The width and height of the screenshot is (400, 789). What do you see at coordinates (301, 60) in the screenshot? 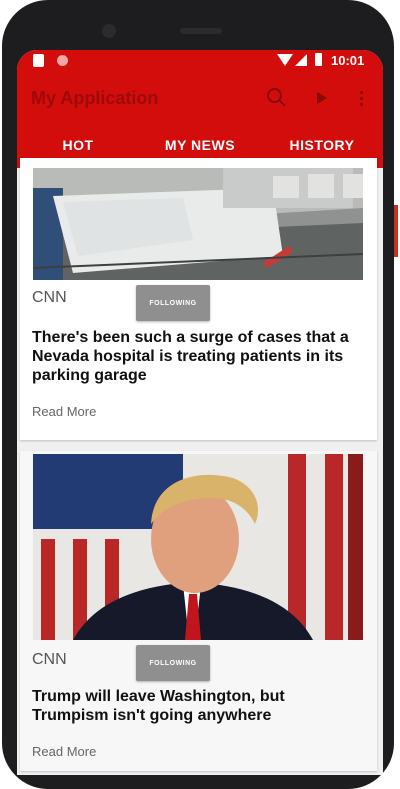
I see `signal-icon` at bounding box center [301, 60].